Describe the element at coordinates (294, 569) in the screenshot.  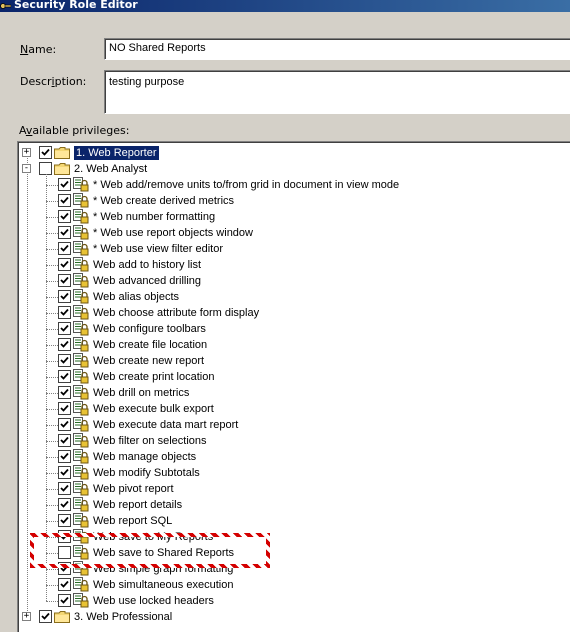
I see `privilege-item: Web simple graph formatting` at that location.